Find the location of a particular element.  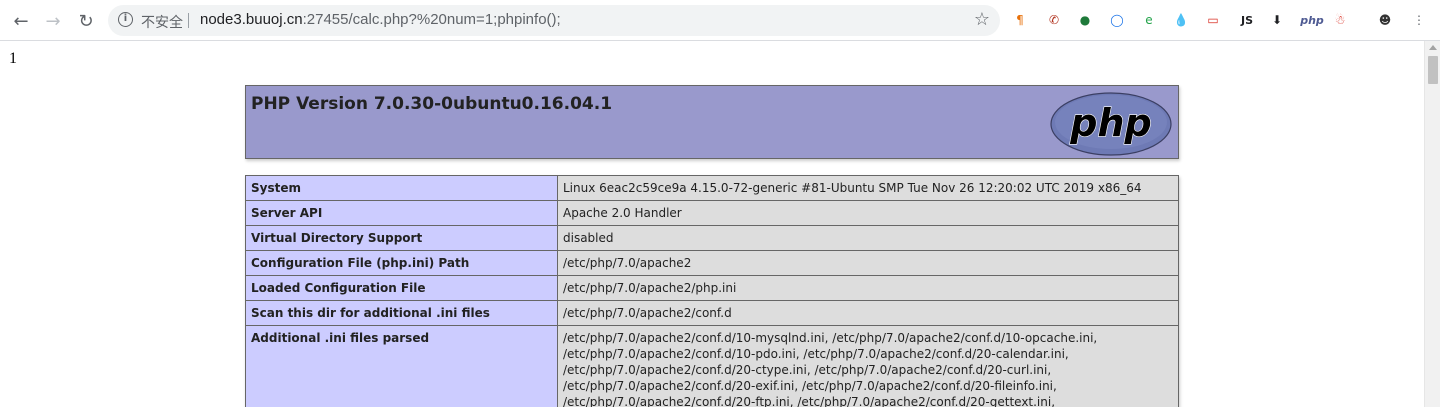

reload-icon: ↻ is located at coordinates (86, 21).